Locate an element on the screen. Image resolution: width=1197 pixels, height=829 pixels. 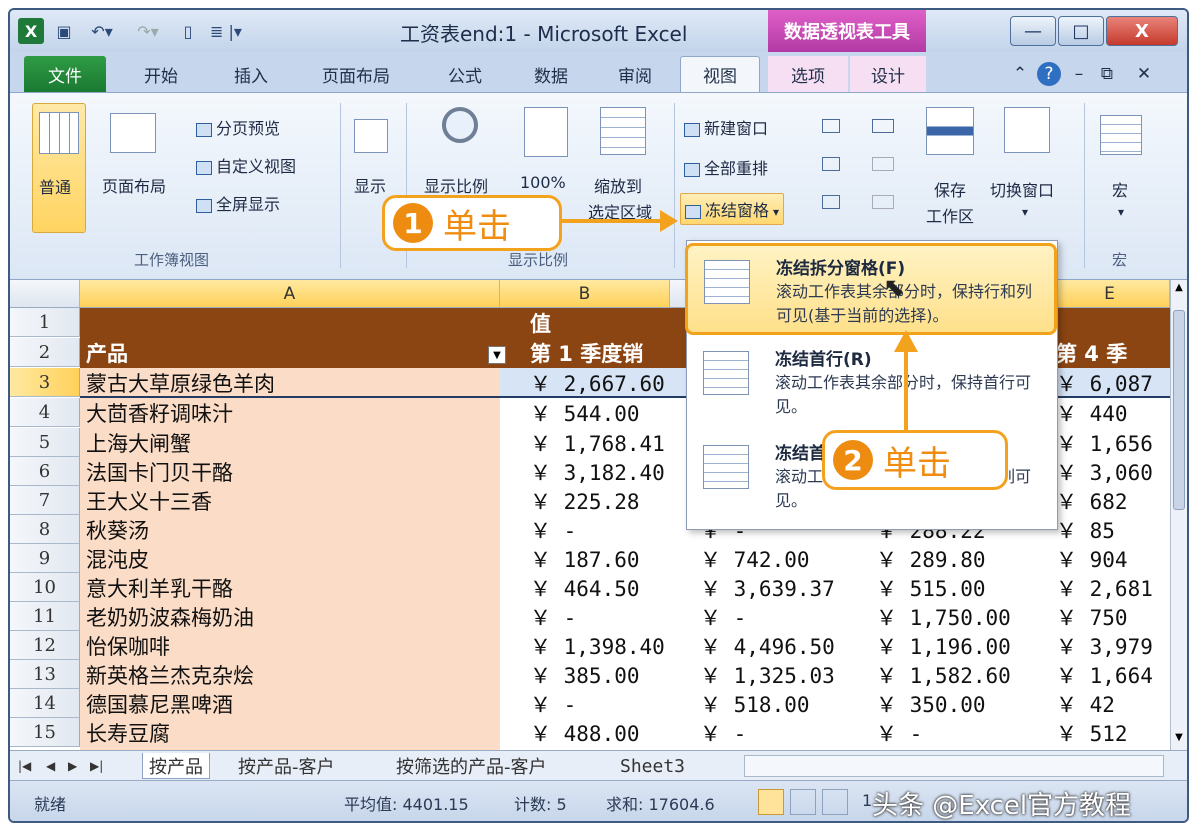
row-header: 8 is located at coordinates (45, 529).